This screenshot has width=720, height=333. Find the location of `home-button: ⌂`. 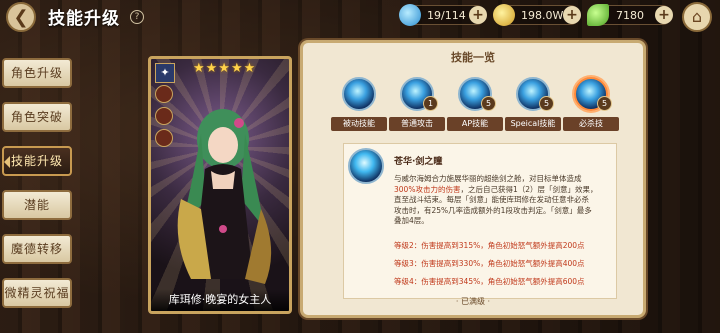

home-button: ⌂ is located at coordinates (697, 17).